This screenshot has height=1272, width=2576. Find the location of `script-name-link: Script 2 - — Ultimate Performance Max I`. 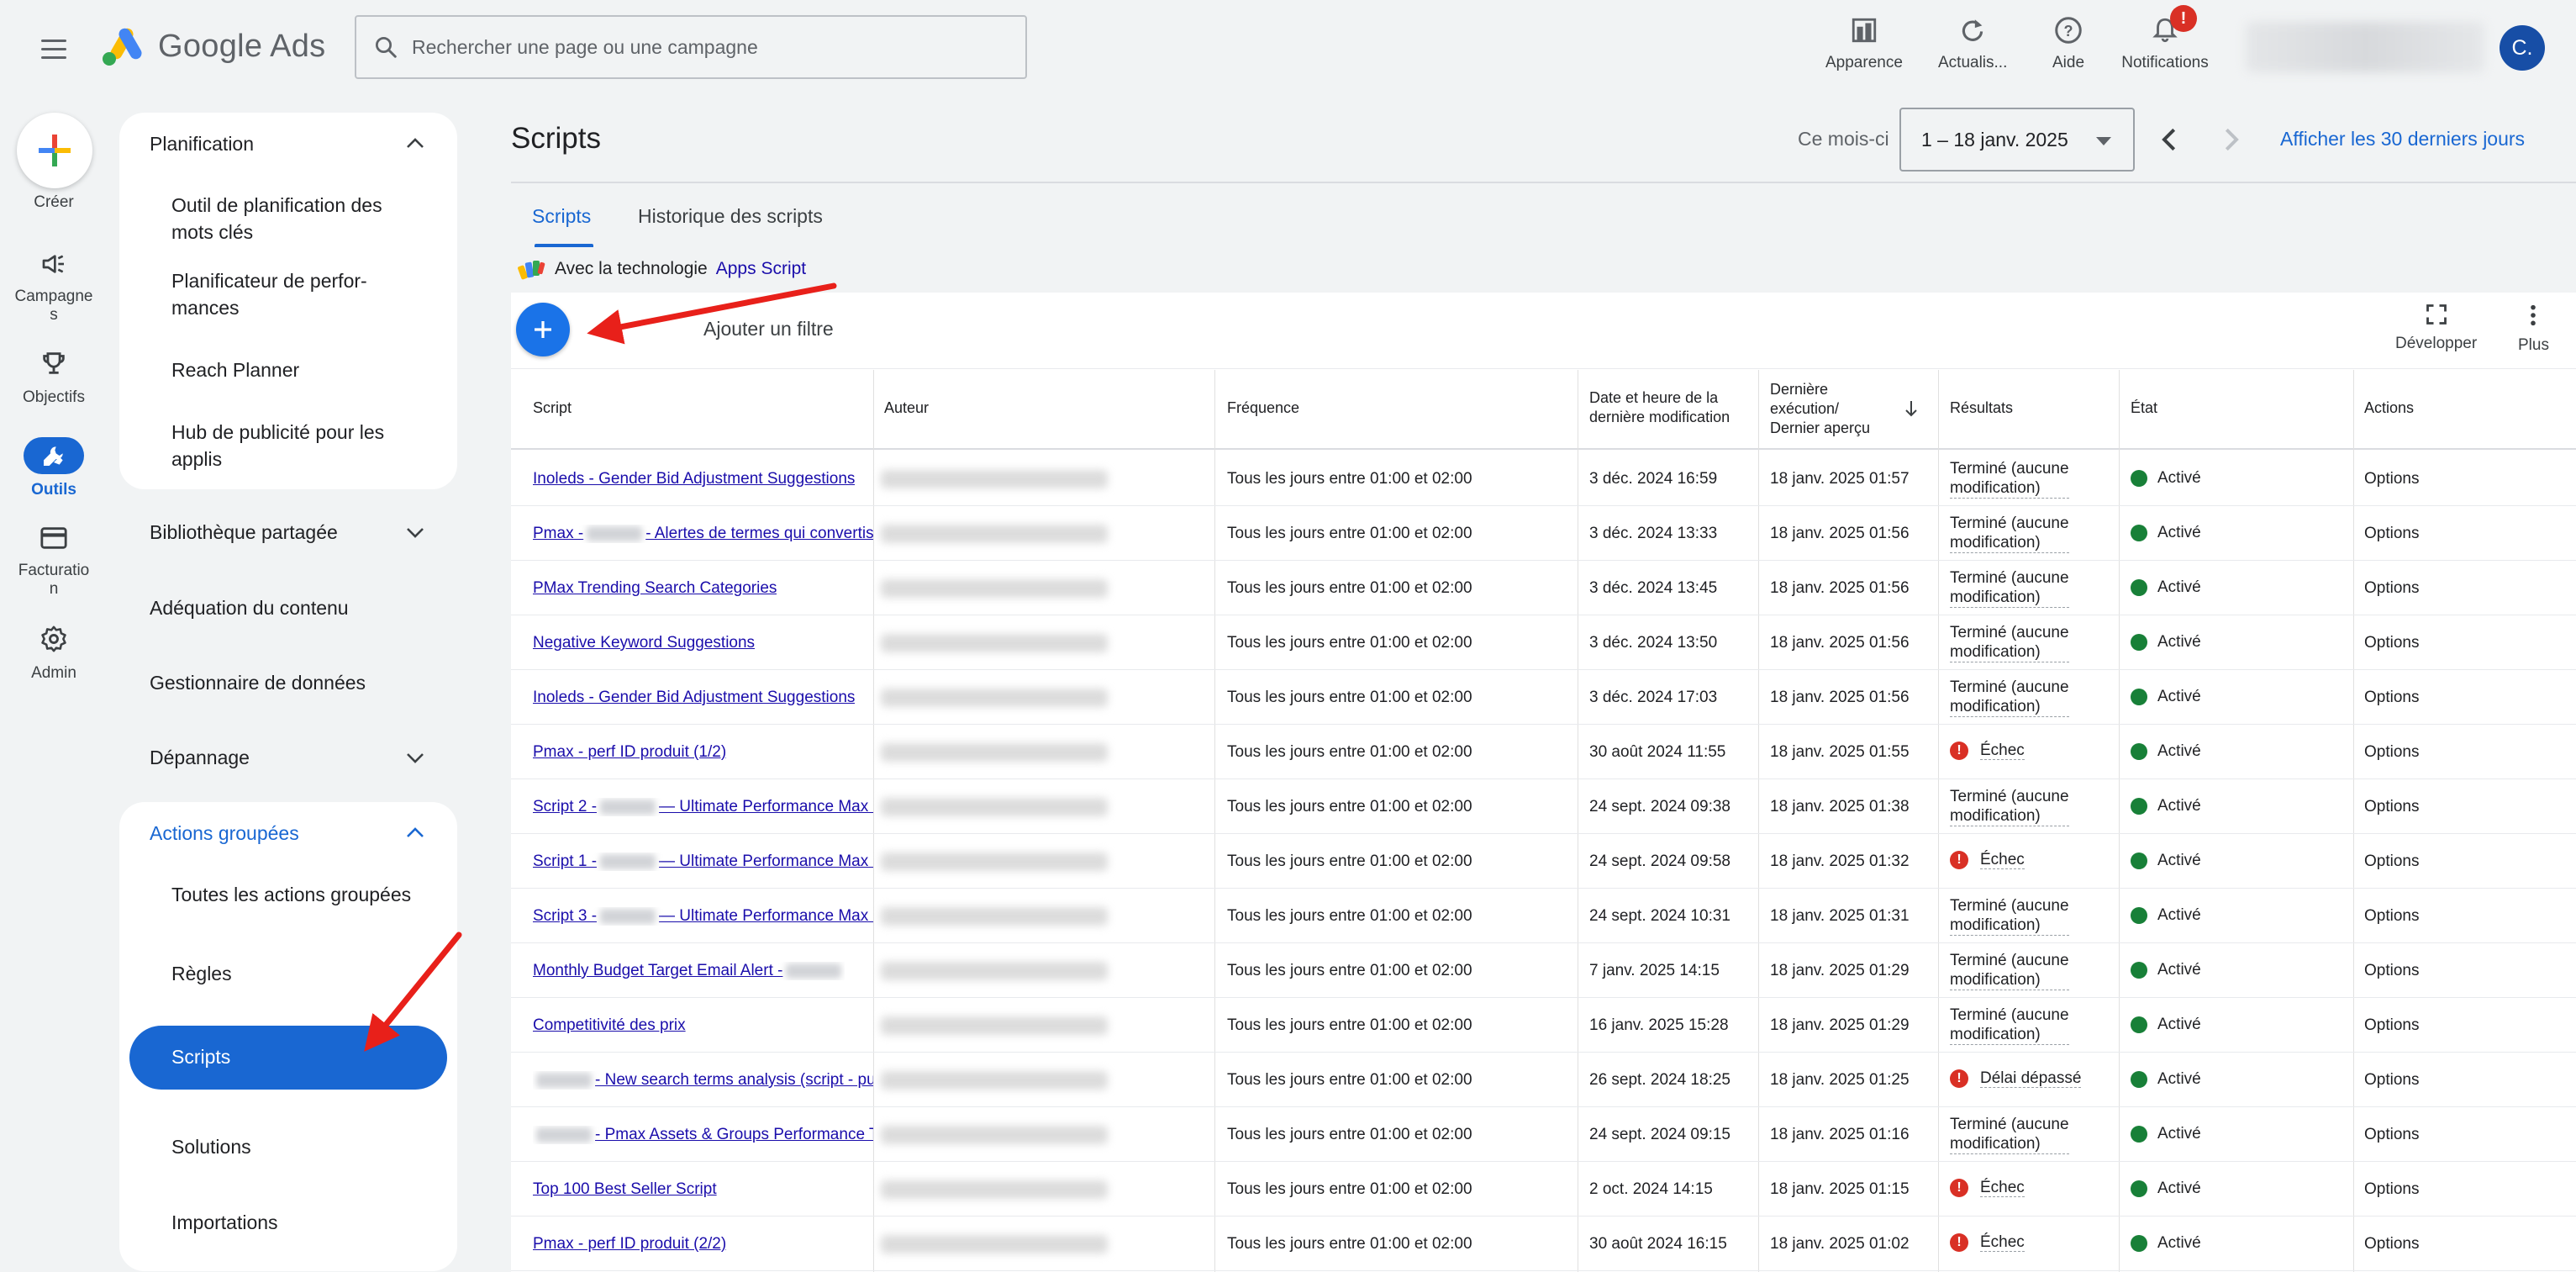

script-name-link: Script 2 - — Ultimate Performance Max I is located at coordinates (703, 807).